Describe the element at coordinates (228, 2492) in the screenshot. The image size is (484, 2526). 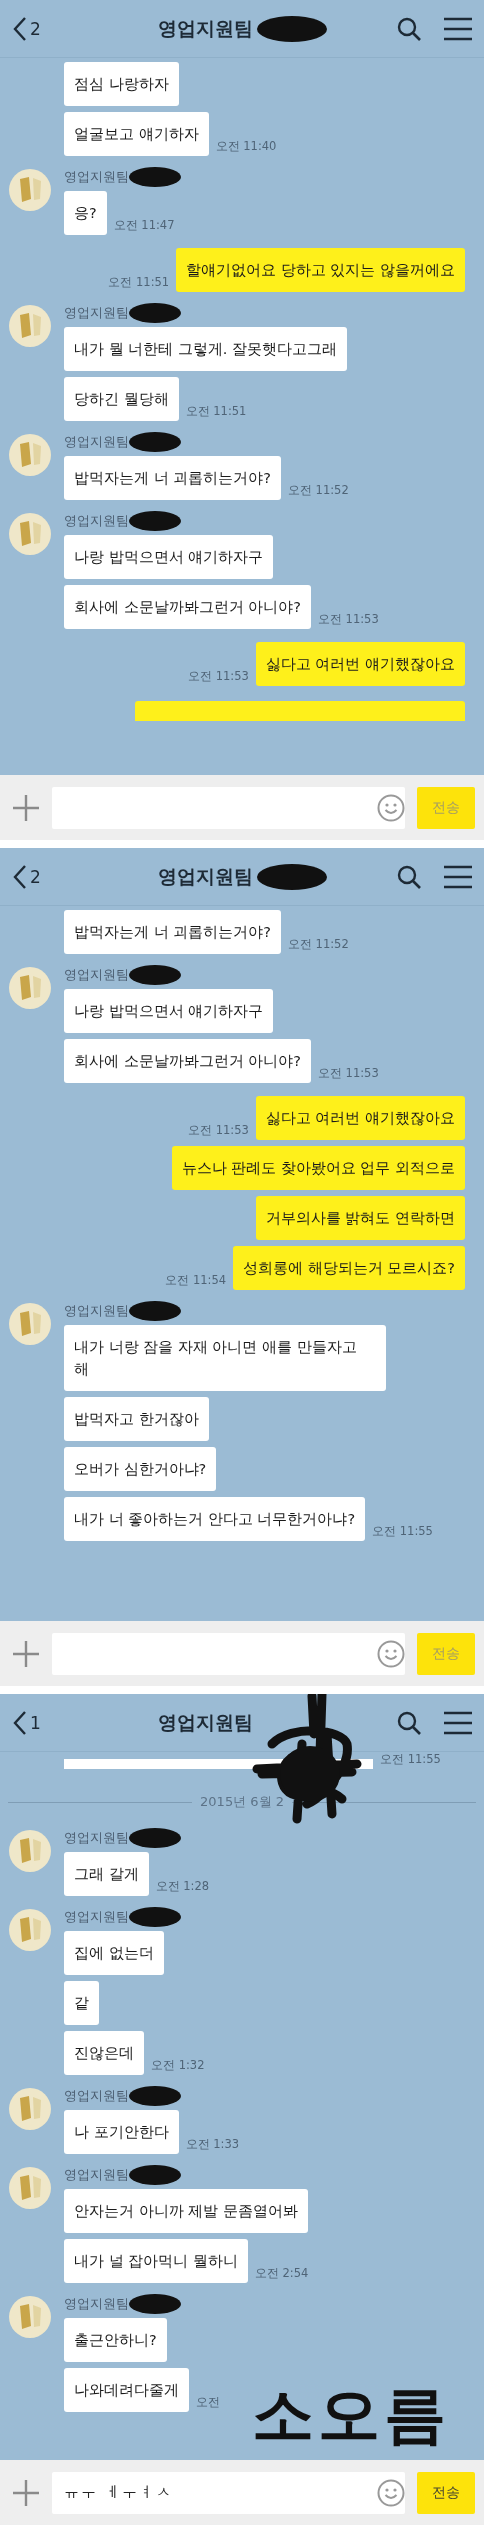
I see `message-input: ㅠㅜ ㅔㅜㅕㅅ` at that location.